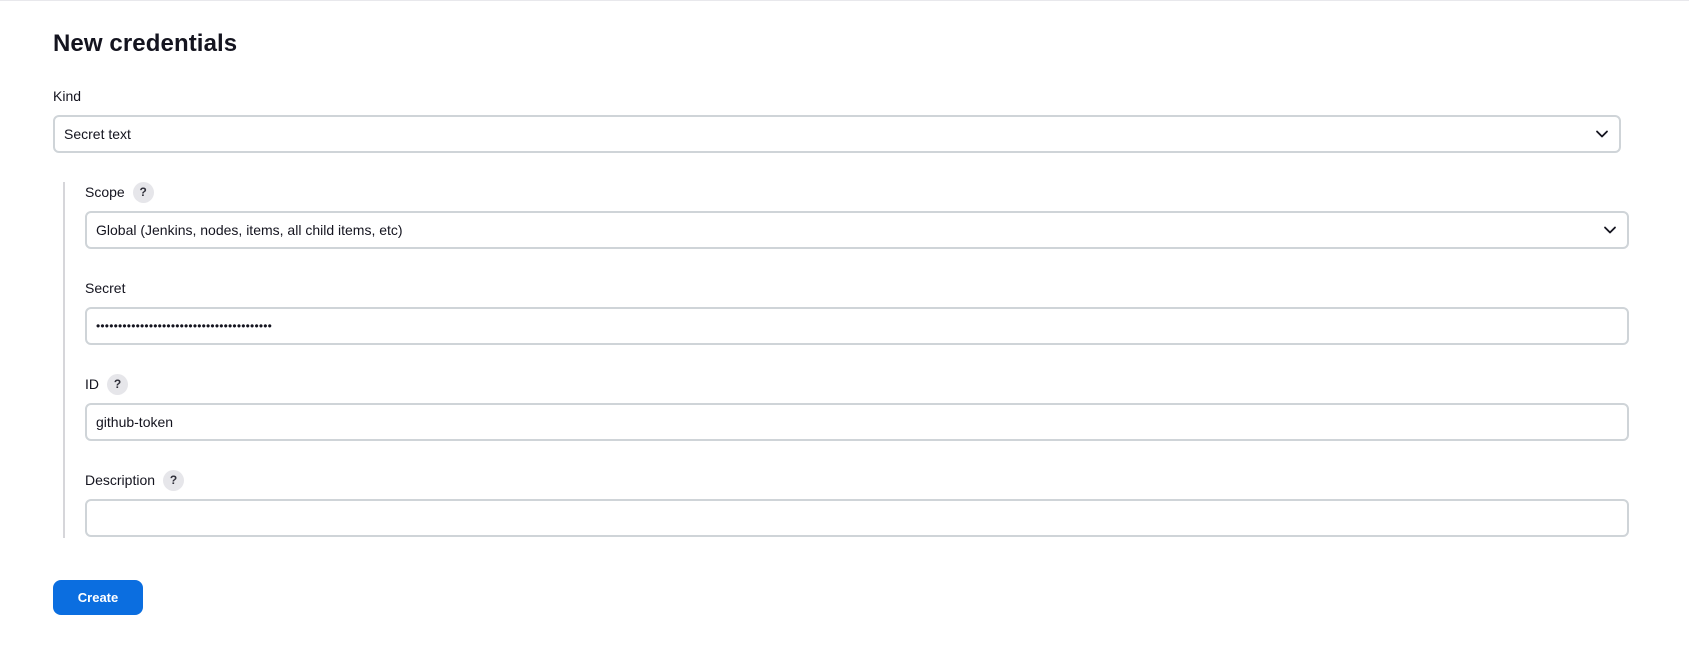 The height and width of the screenshot is (657, 1689). I want to click on secret-label: Secret, so click(105, 288).